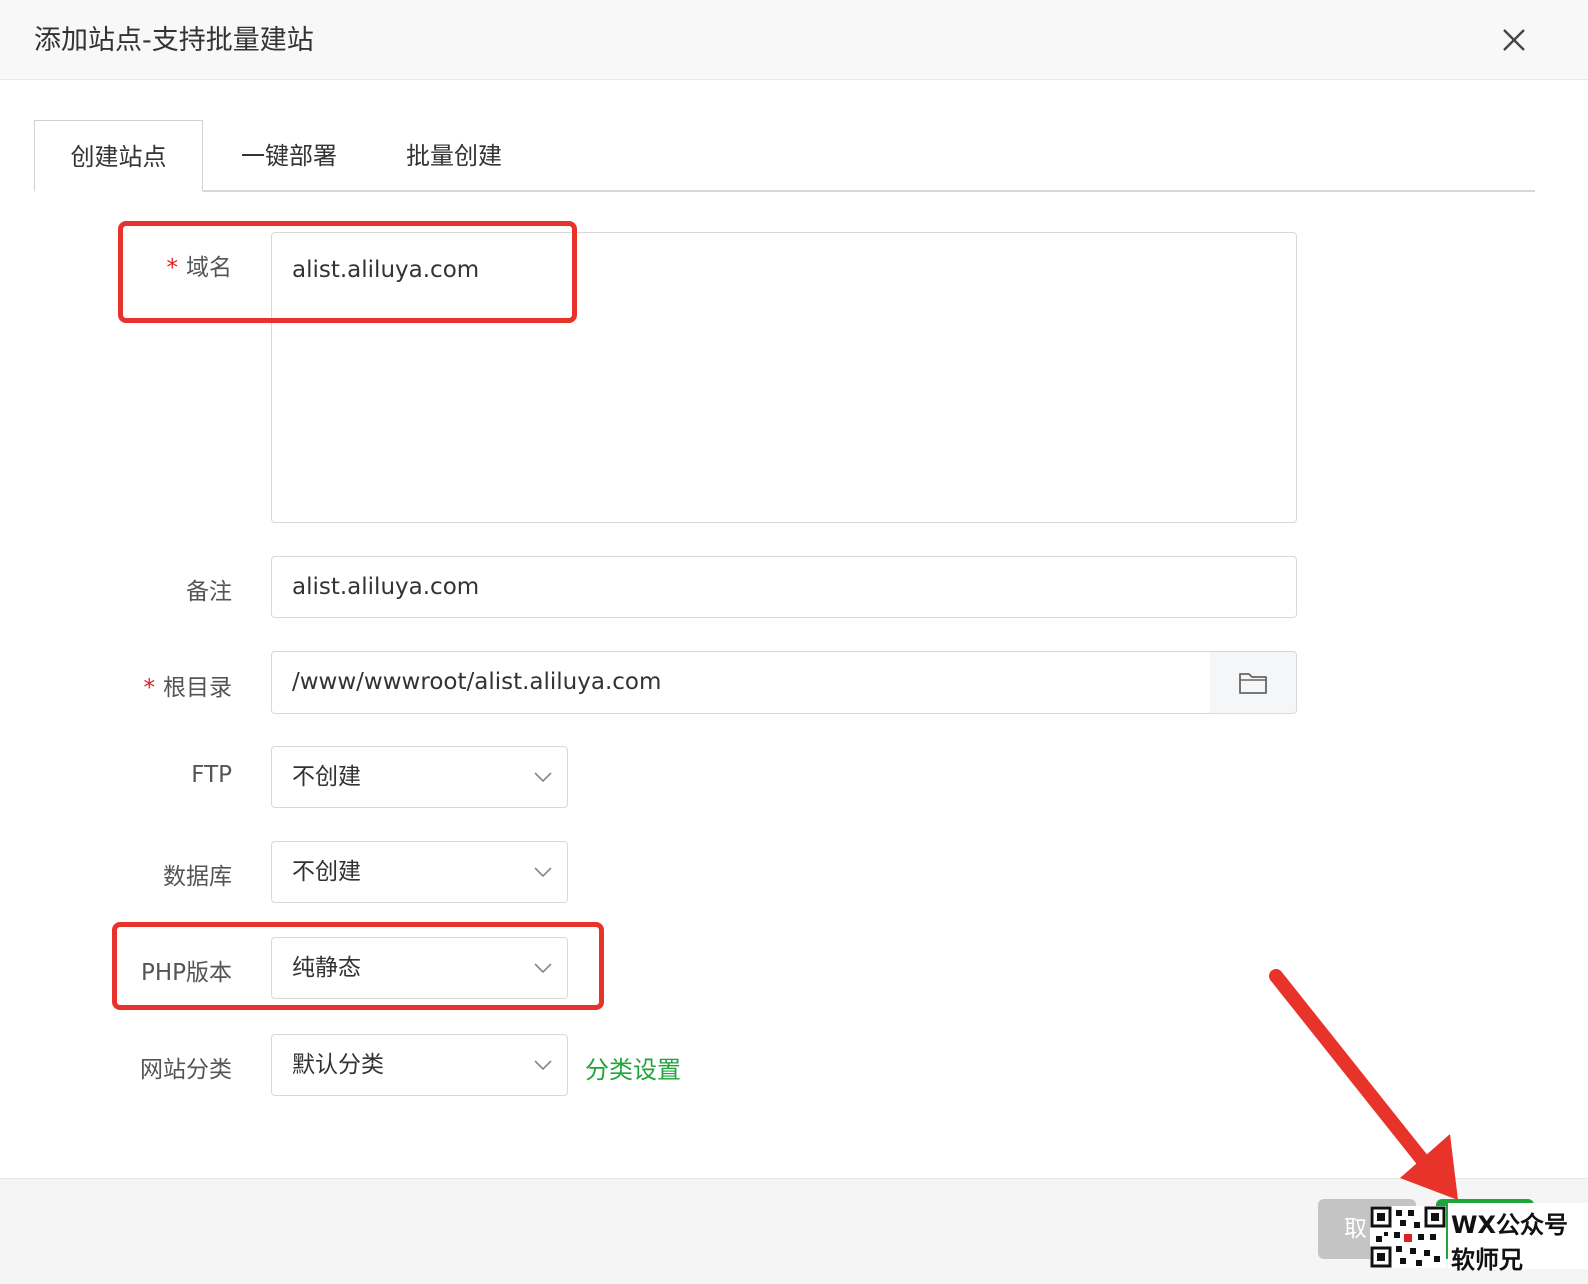 The width and height of the screenshot is (1588, 1284). I want to click on watermark-text: WX公众号, so click(1509, 1225).